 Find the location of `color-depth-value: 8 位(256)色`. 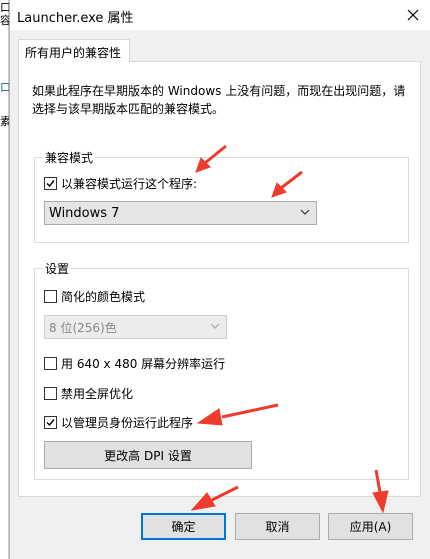

color-depth-value: 8 位(256)色 is located at coordinates (83, 327).